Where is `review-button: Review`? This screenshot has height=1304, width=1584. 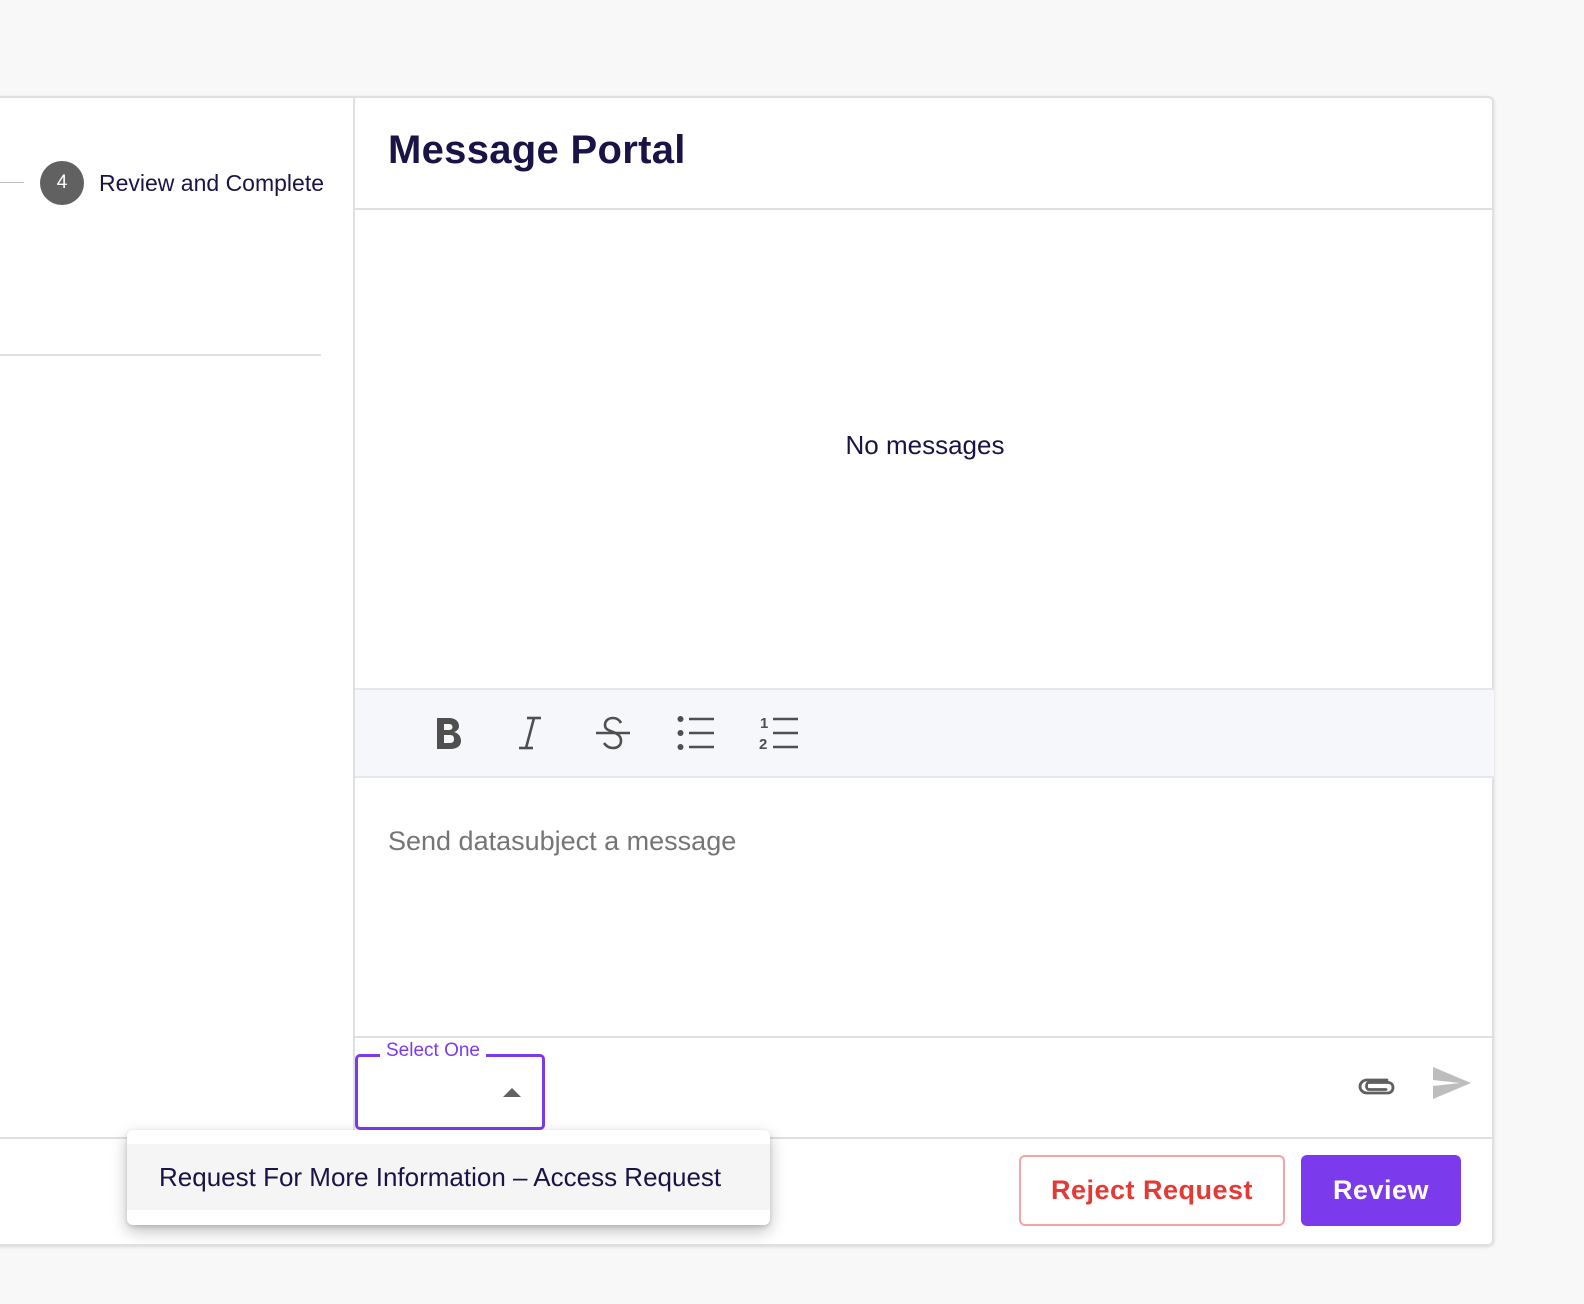
review-button: Review is located at coordinates (1381, 1190).